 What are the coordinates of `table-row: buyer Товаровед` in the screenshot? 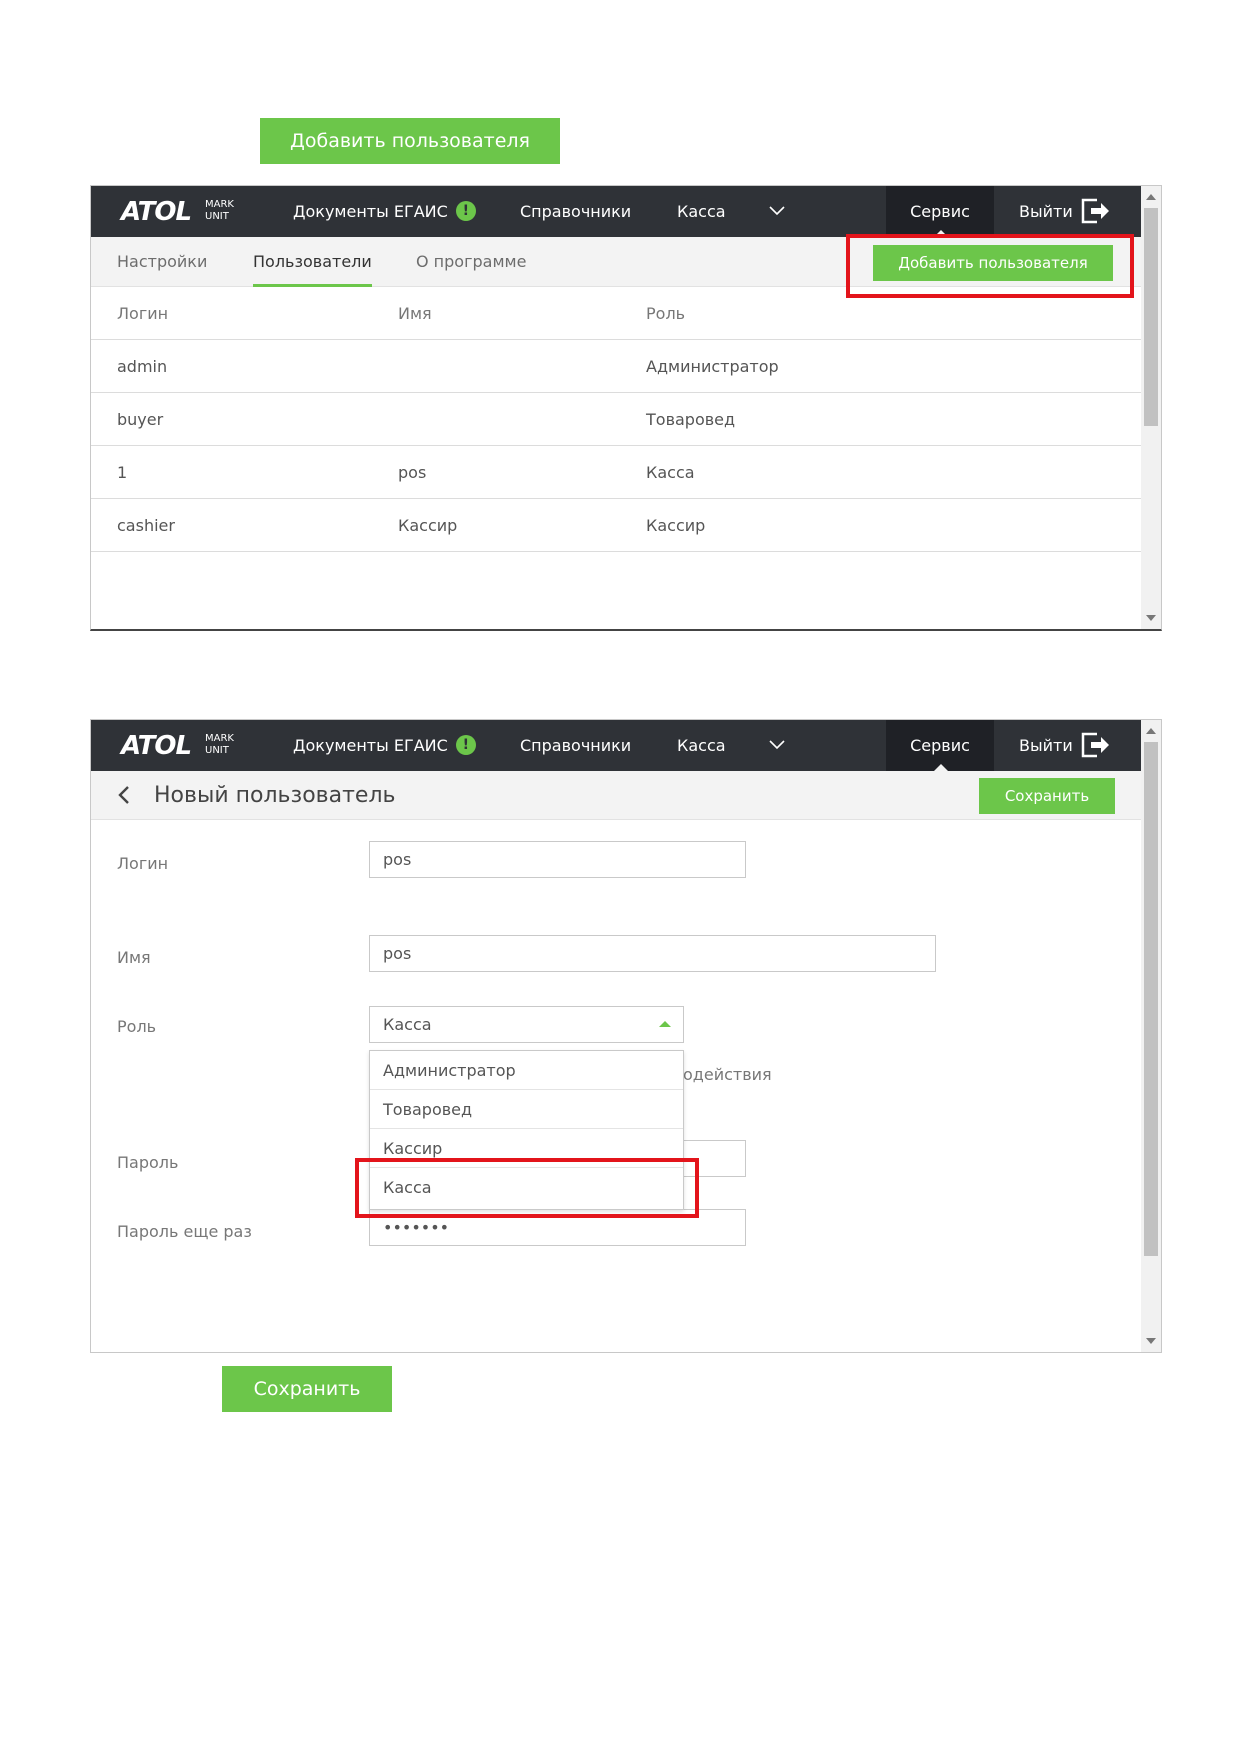 It's located at (616, 419).